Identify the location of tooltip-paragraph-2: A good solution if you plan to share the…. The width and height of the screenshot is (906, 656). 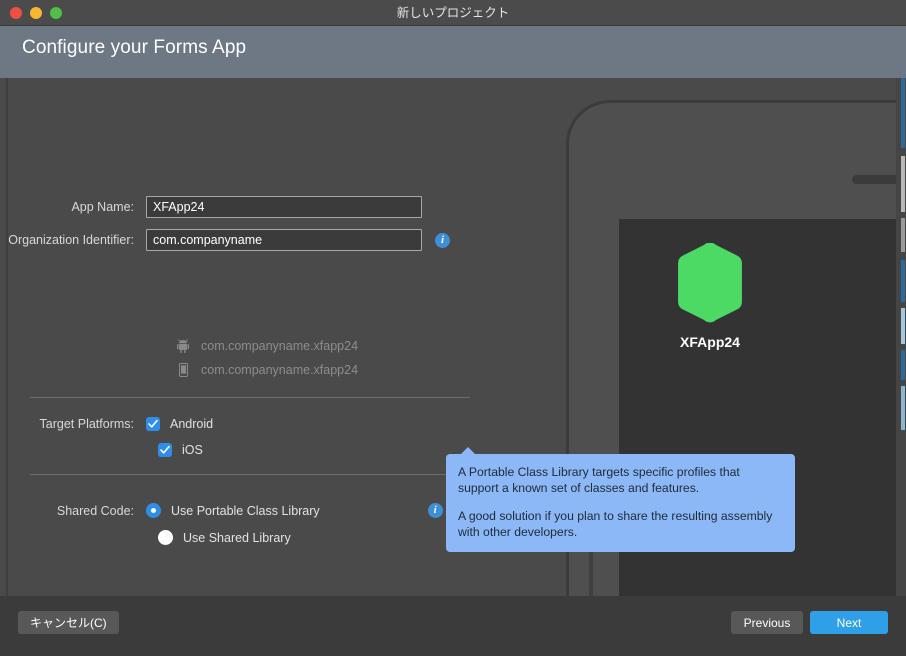
(615, 524).